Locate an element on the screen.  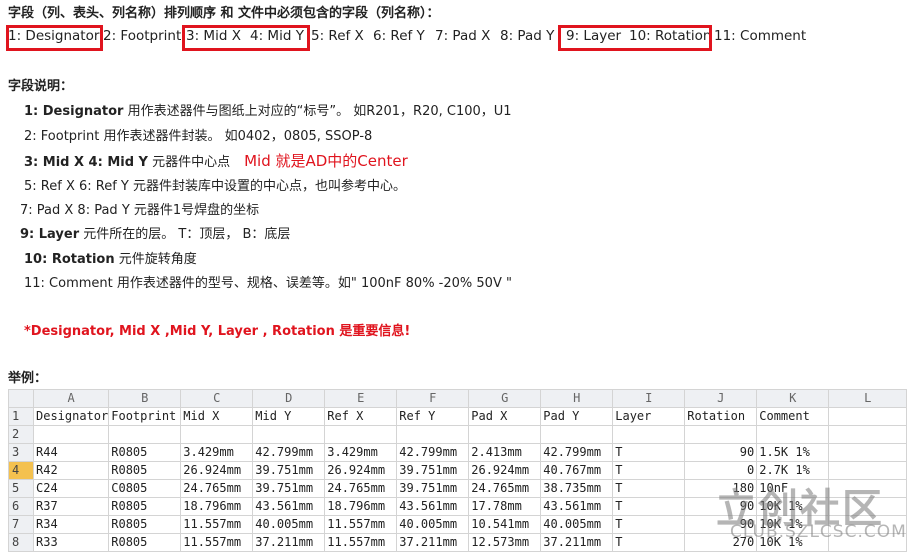
table-cell: Layer is located at coordinates (649, 416).